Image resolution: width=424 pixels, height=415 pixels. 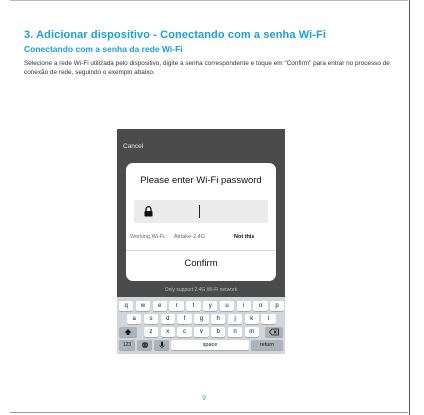 What do you see at coordinates (184, 332) in the screenshot?
I see `key-c: c` at bounding box center [184, 332].